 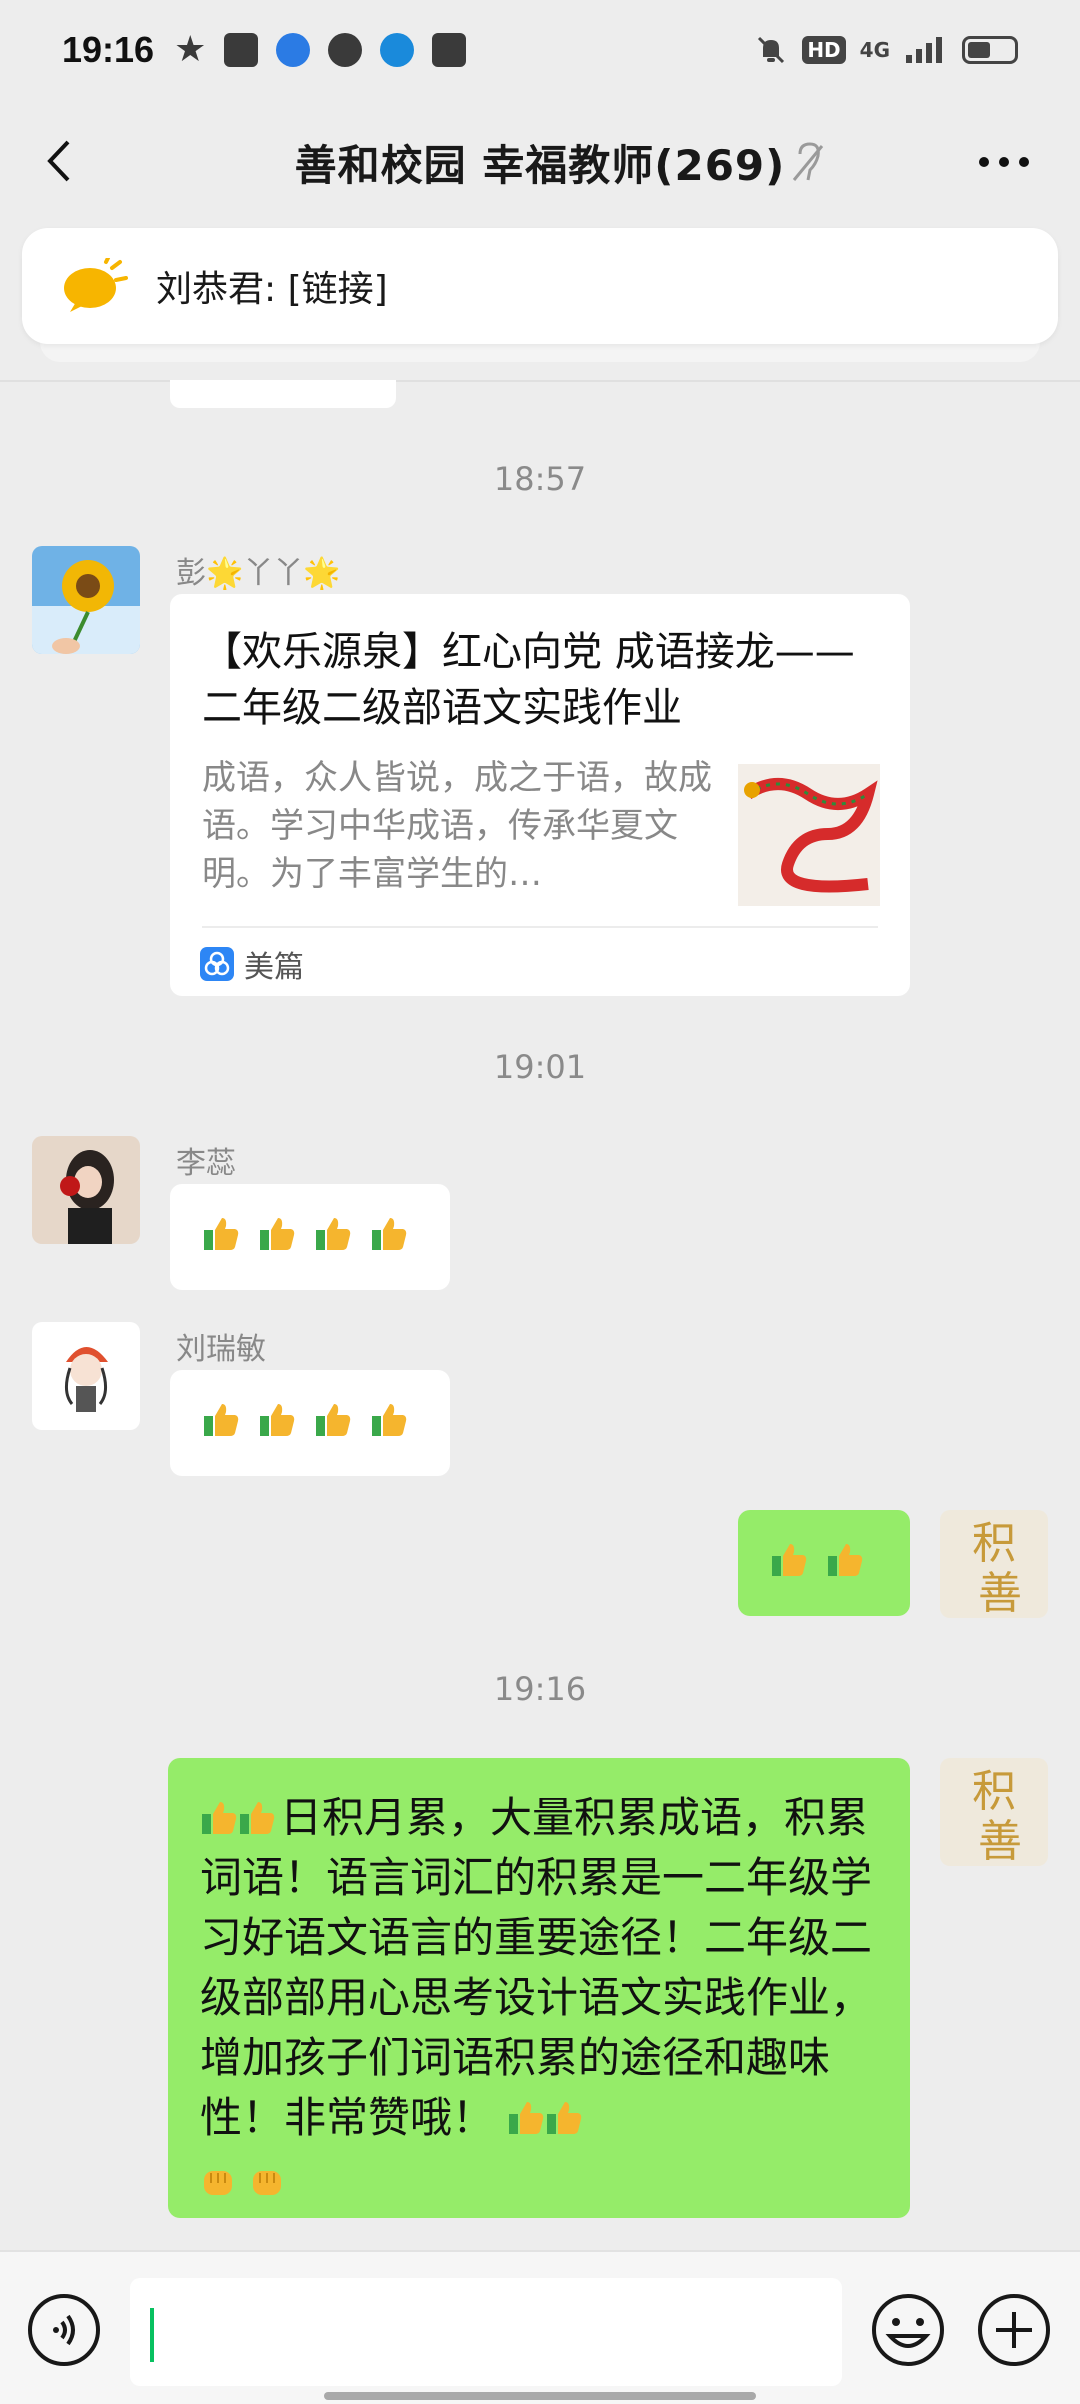 What do you see at coordinates (293, 50) in the screenshot?
I see `chat-bubble-icon` at bounding box center [293, 50].